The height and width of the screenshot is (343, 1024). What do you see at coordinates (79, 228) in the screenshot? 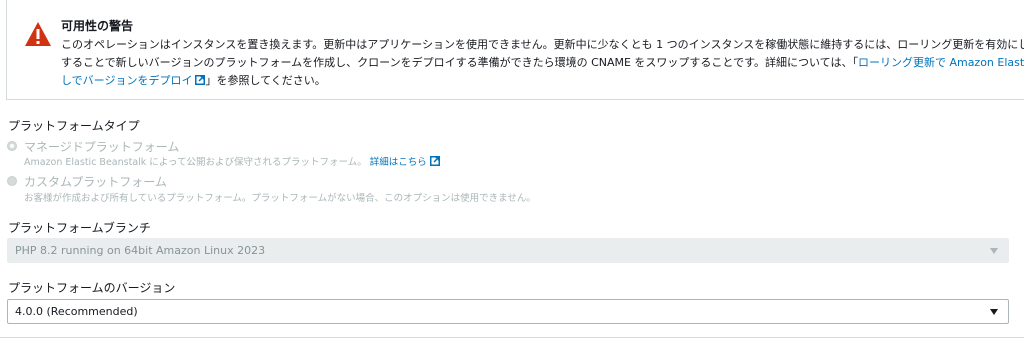
I see `platform-branch-label: プラットフォームブランチ` at bounding box center [79, 228].